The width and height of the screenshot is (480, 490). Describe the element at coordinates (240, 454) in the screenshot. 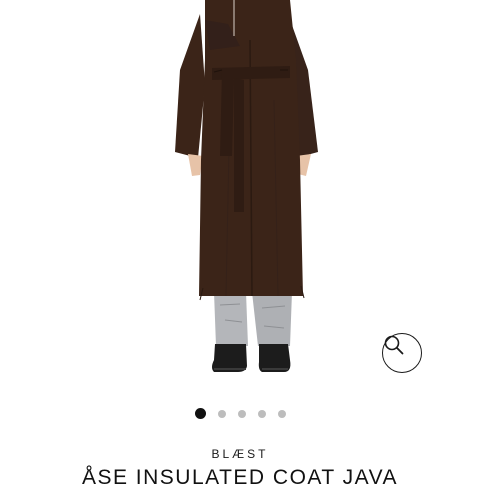

I see `brand-name: BLÆST` at that location.